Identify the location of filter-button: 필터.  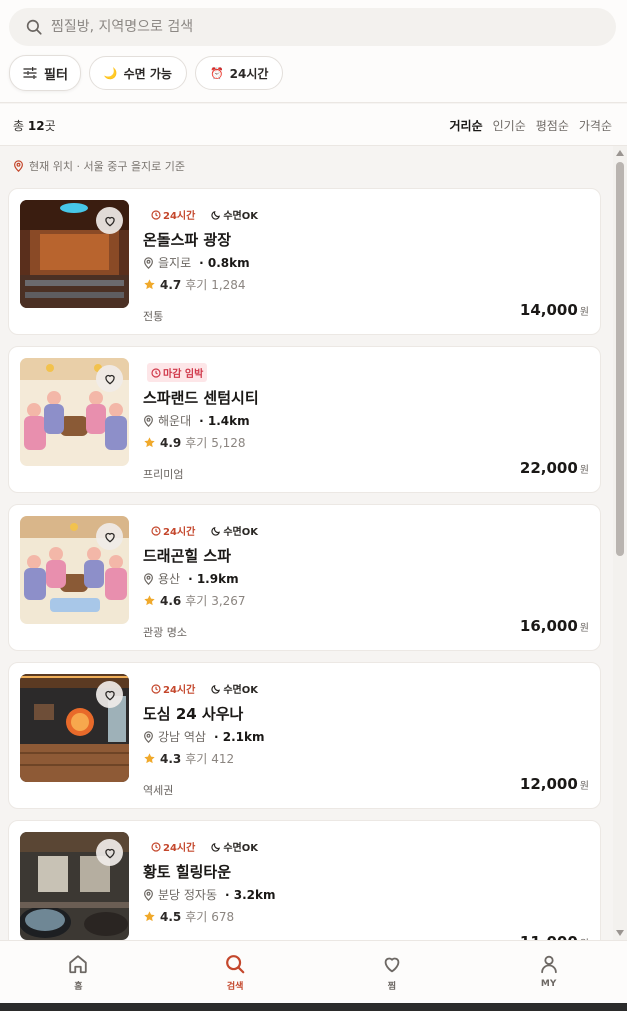
(45, 73).